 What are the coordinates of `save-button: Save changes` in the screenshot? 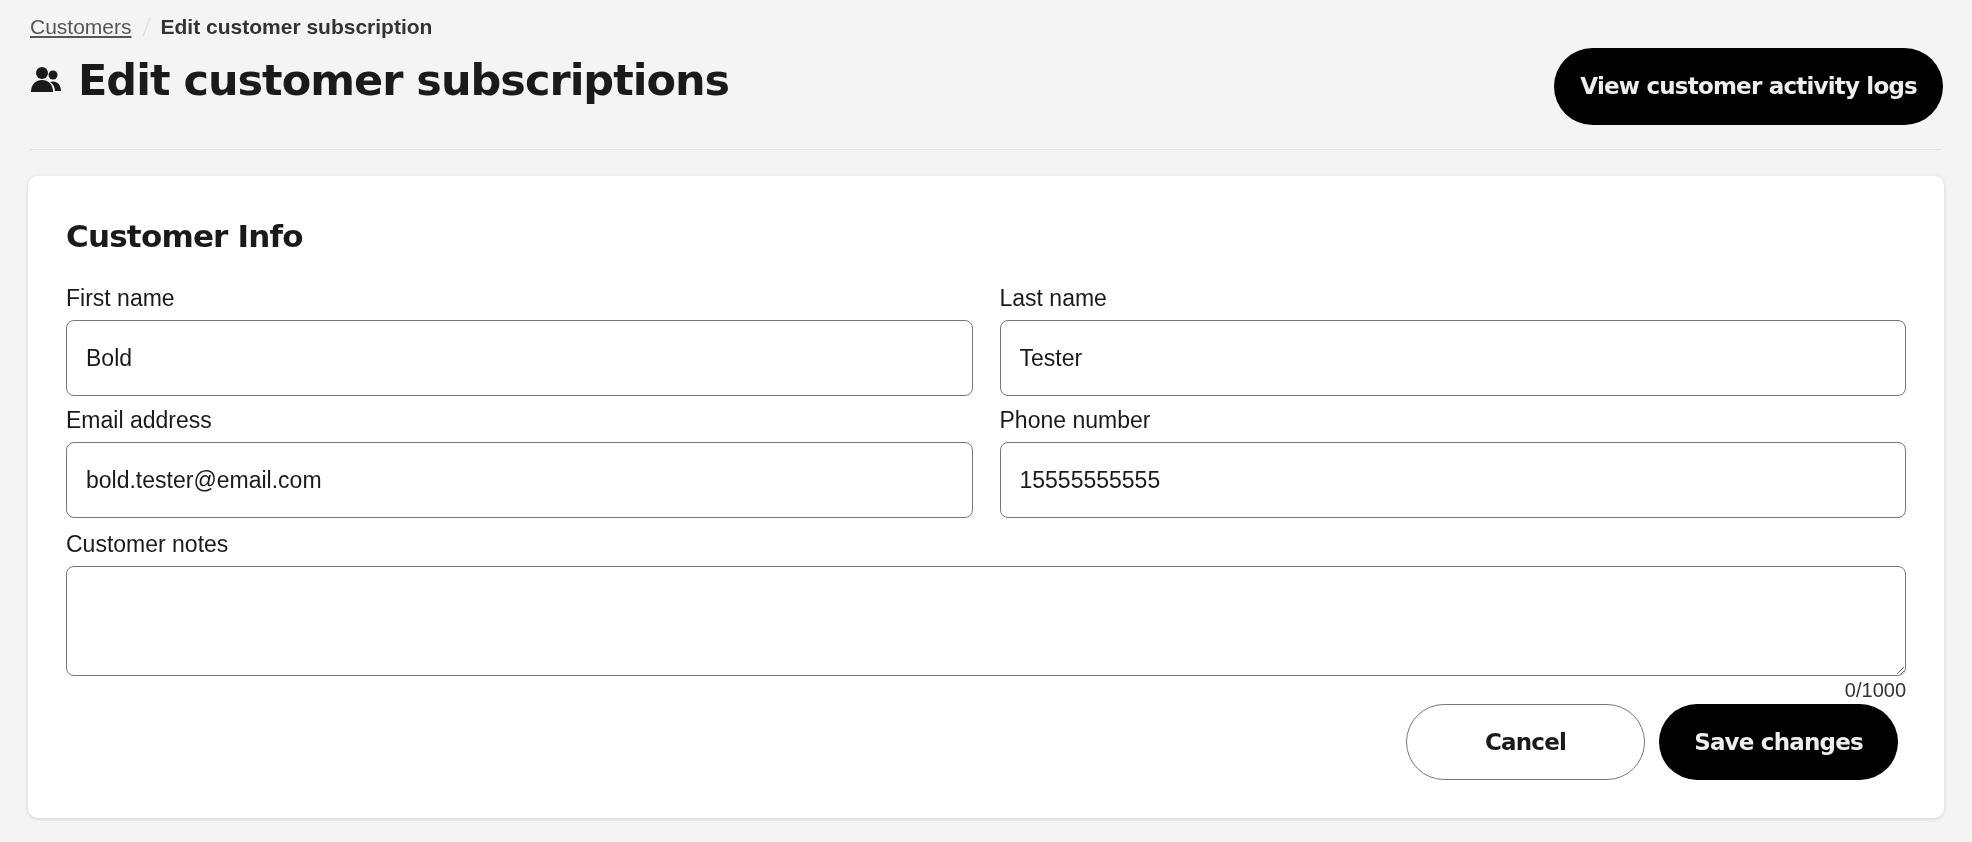 It's located at (1778, 742).